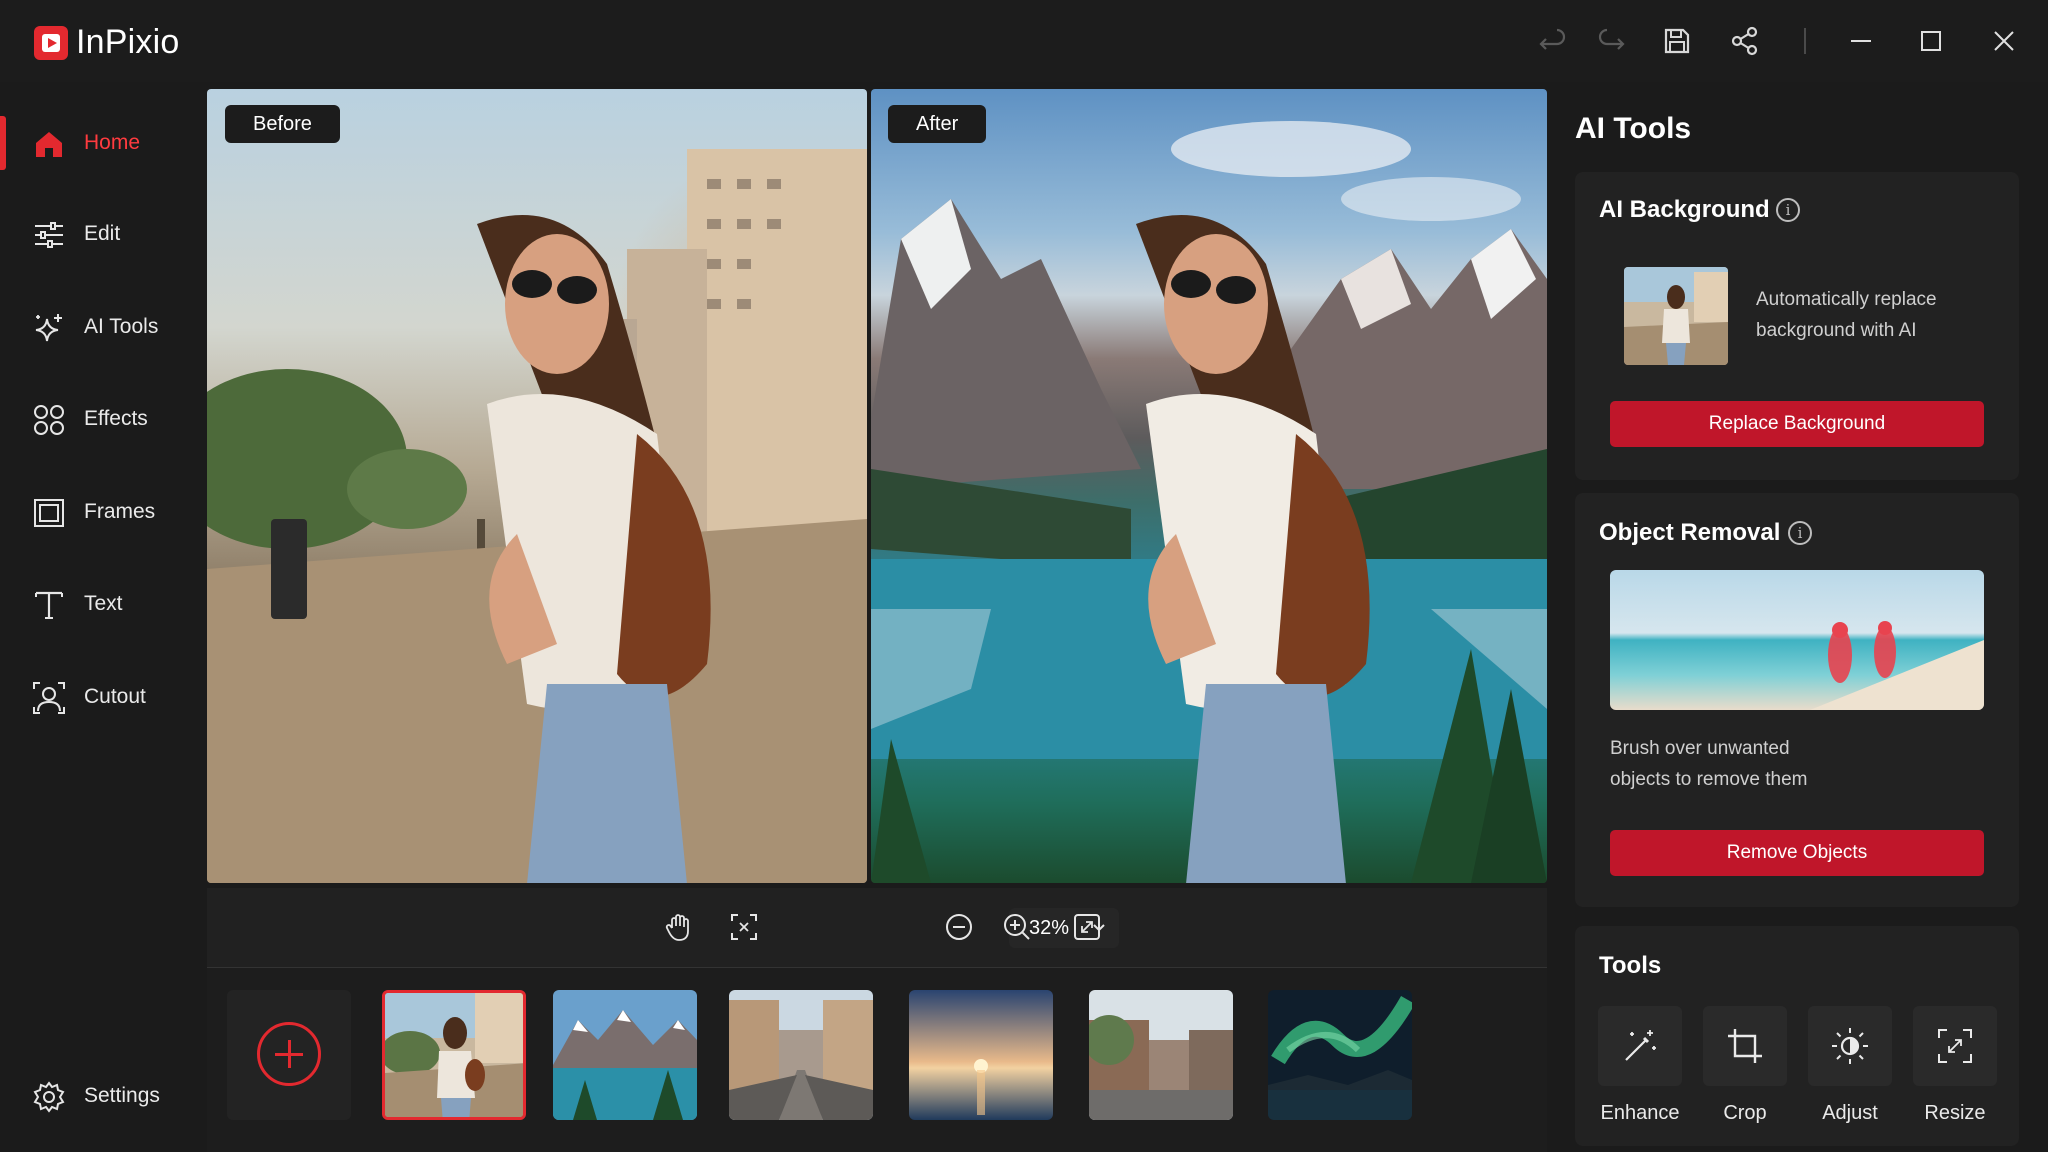 This screenshot has width=2048, height=1152. I want to click on crop-icon, so click(1745, 1046).